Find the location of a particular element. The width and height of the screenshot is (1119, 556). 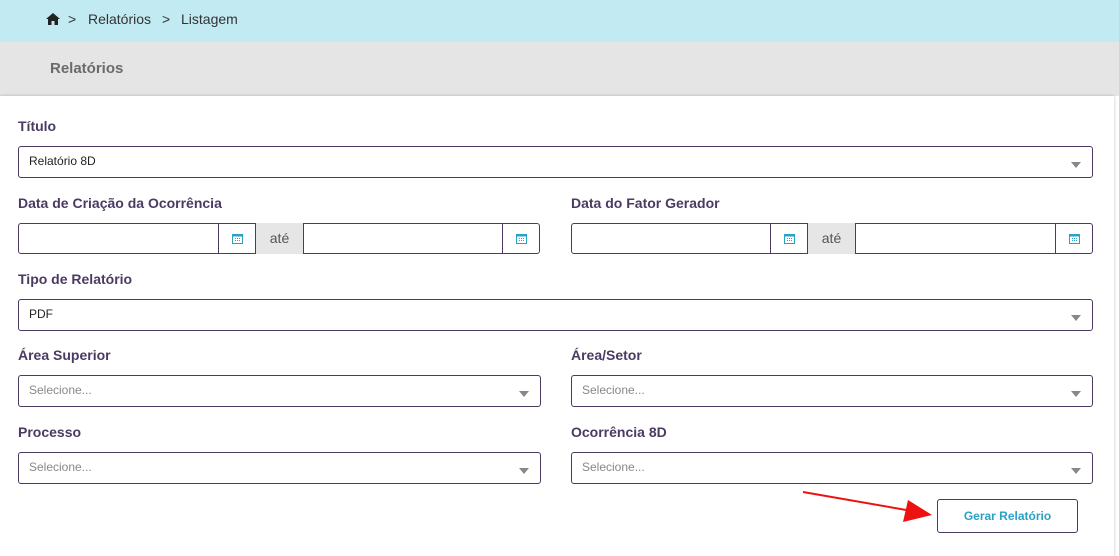

ocorrencia-label: Ocorrência 8D is located at coordinates (619, 432).